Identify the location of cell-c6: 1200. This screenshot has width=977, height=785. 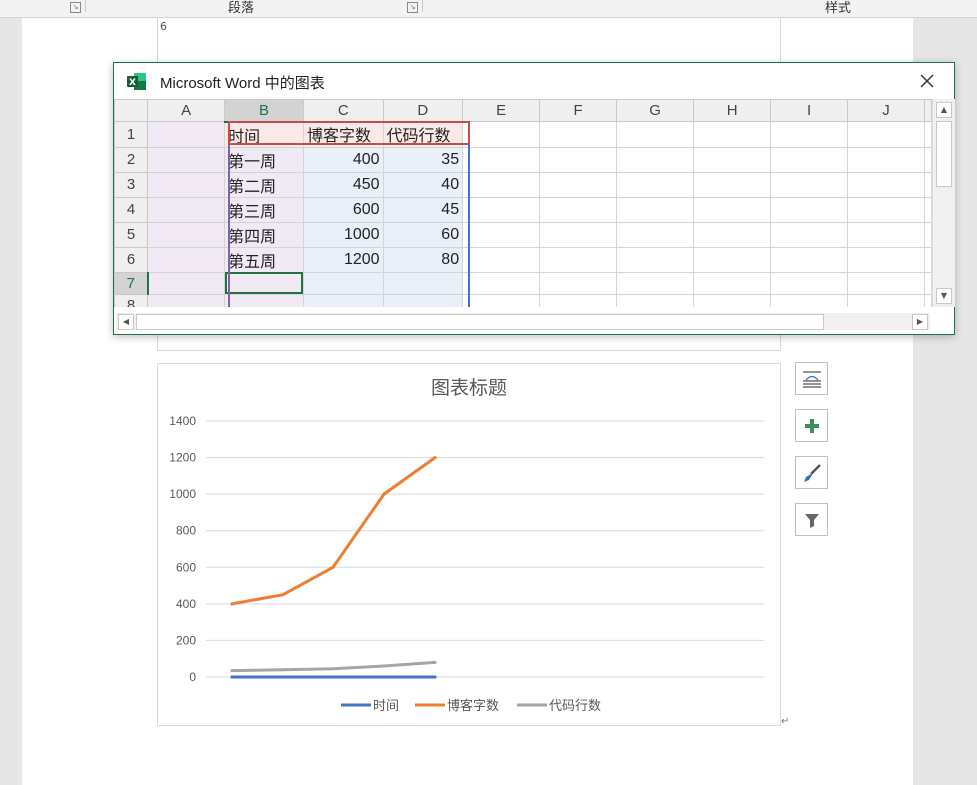
(343, 259).